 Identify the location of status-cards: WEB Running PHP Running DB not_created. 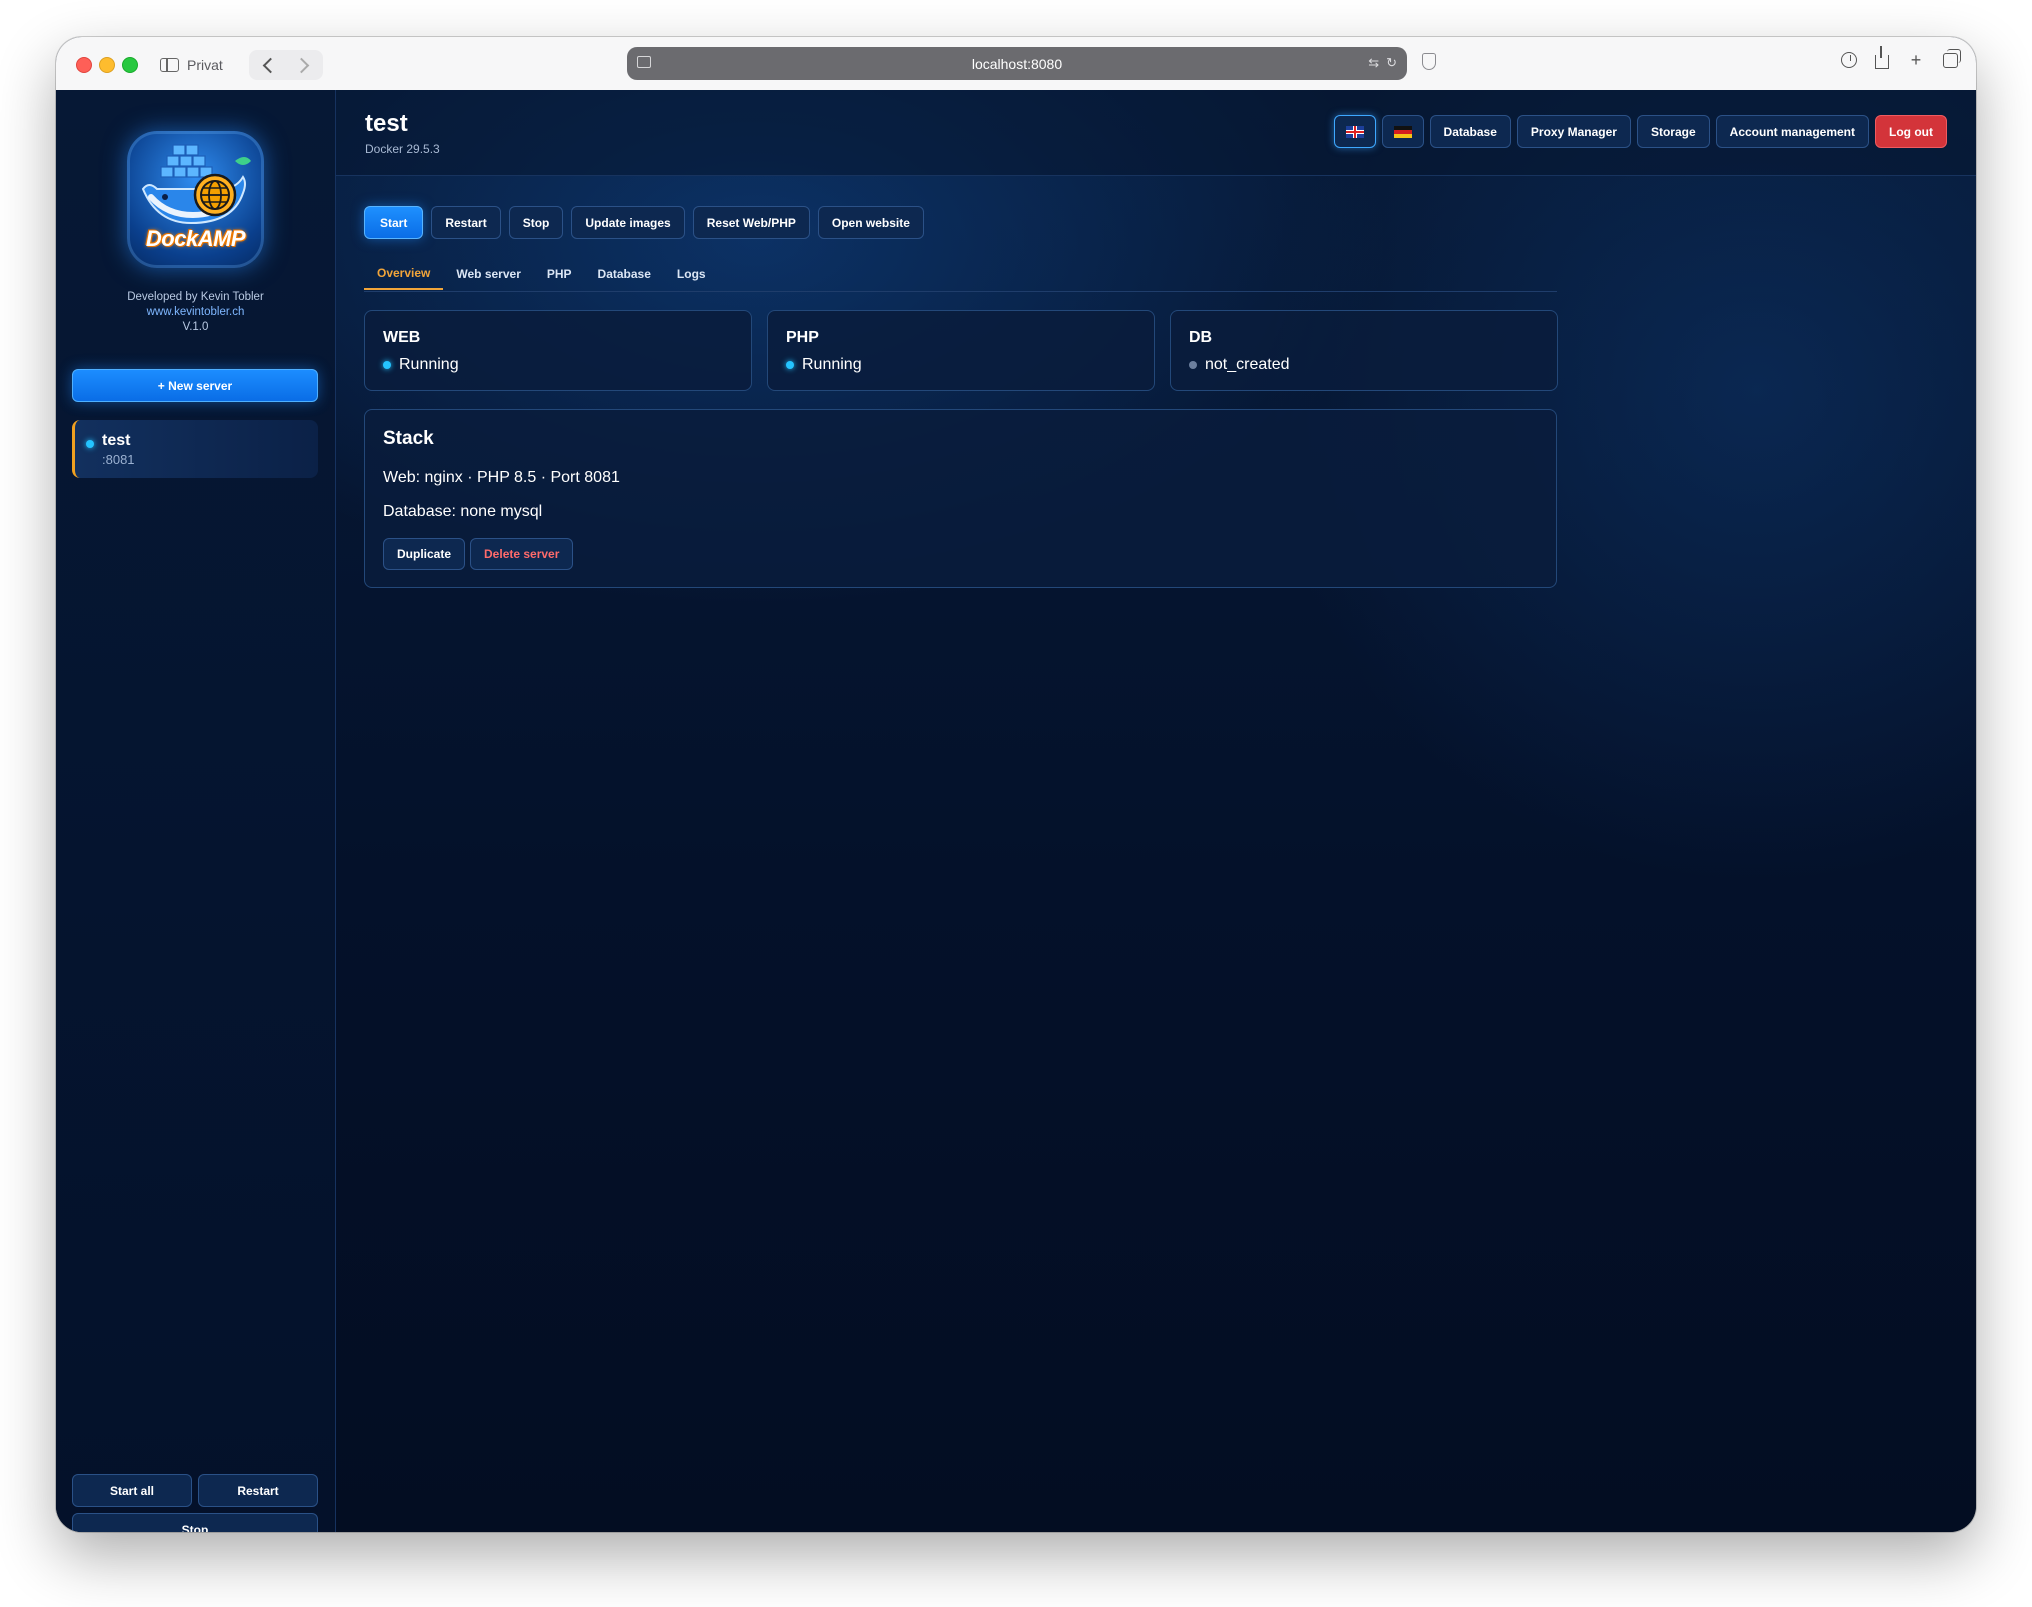
(961, 350).